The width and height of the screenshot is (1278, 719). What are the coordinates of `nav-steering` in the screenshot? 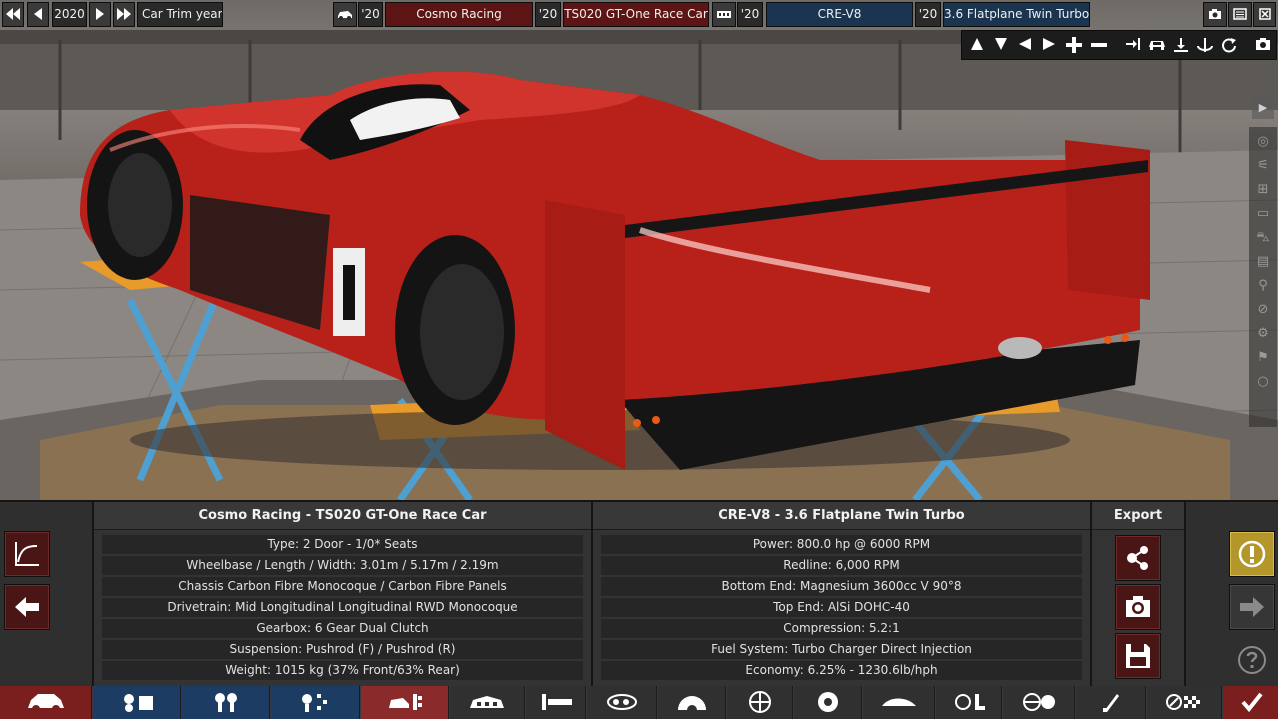 It's located at (1039, 702).